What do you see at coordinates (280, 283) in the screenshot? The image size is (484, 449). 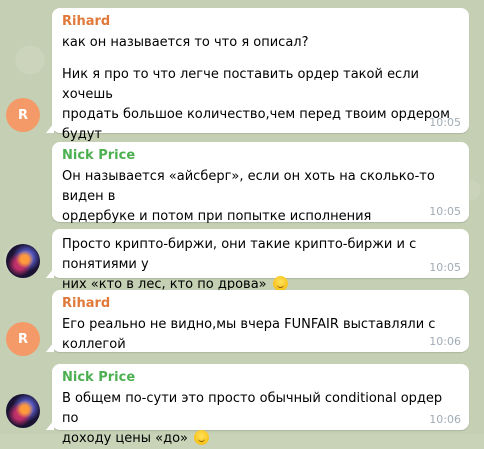 I see `winking-face-icon` at bounding box center [280, 283].